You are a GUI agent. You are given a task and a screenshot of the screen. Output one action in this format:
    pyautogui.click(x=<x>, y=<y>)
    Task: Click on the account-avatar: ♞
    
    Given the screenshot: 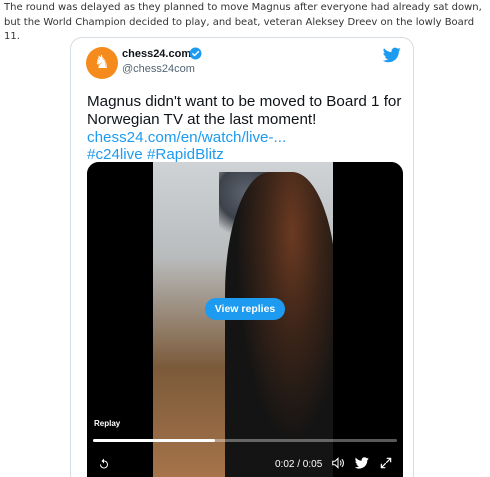 What is the action you would take?
    pyautogui.click(x=102, y=63)
    